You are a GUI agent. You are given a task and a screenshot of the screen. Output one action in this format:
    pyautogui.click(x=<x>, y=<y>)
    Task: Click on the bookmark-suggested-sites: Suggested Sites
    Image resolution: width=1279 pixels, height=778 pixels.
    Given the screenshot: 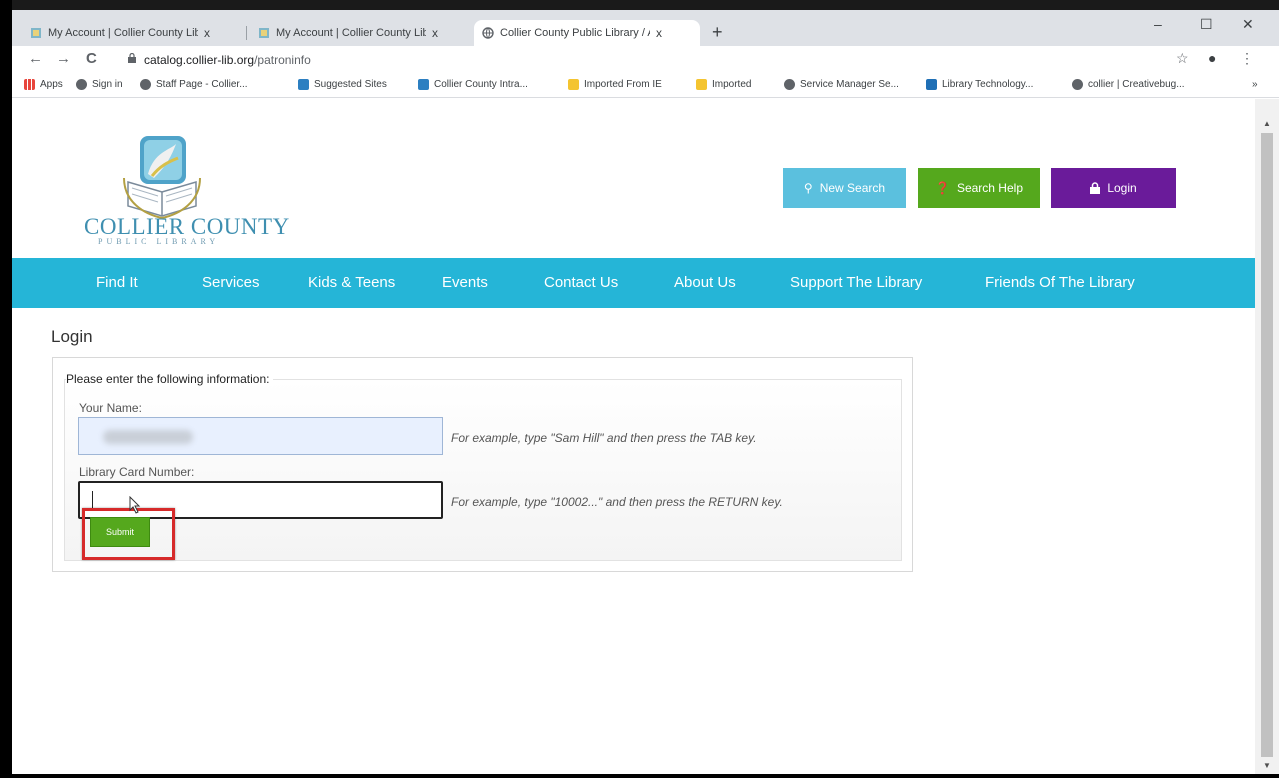 What is the action you would take?
    pyautogui.click(x=342, y=84)
    